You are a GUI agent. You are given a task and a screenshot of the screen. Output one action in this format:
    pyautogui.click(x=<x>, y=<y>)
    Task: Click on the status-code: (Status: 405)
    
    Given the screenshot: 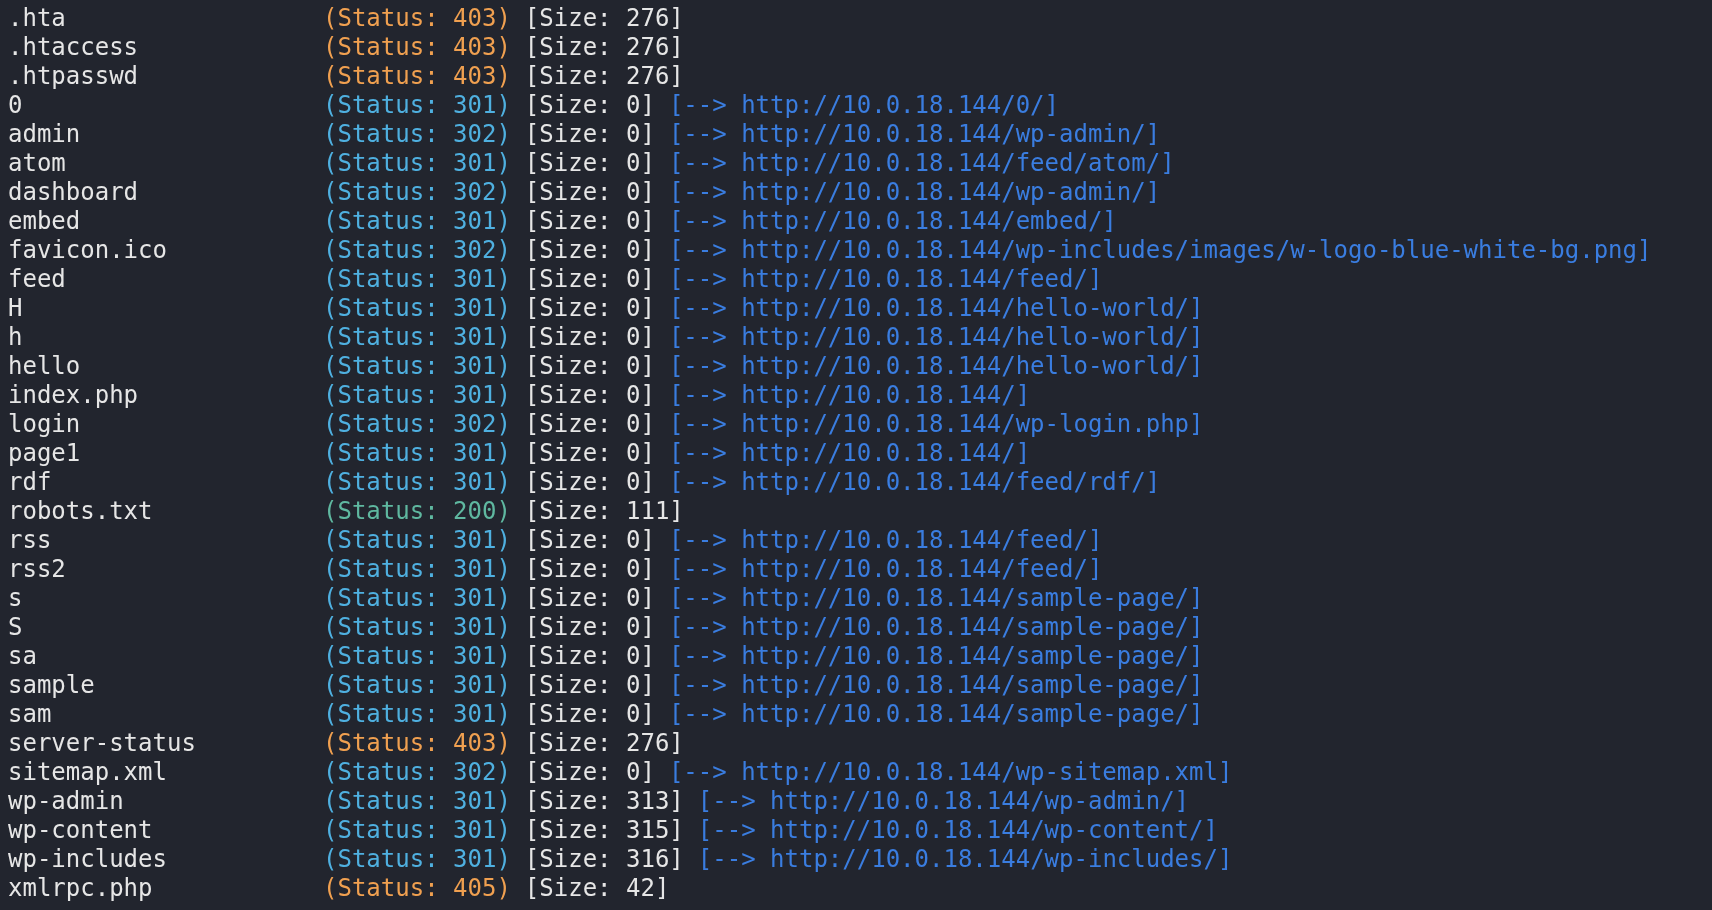 What is the action you would take?
    pyautogui.click(x=417, y=888)
    